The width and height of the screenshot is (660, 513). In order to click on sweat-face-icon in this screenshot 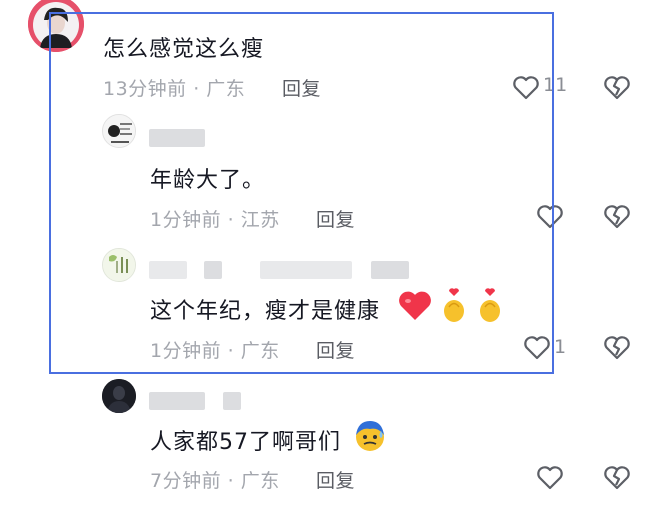, I will do `click(370, 436)`.